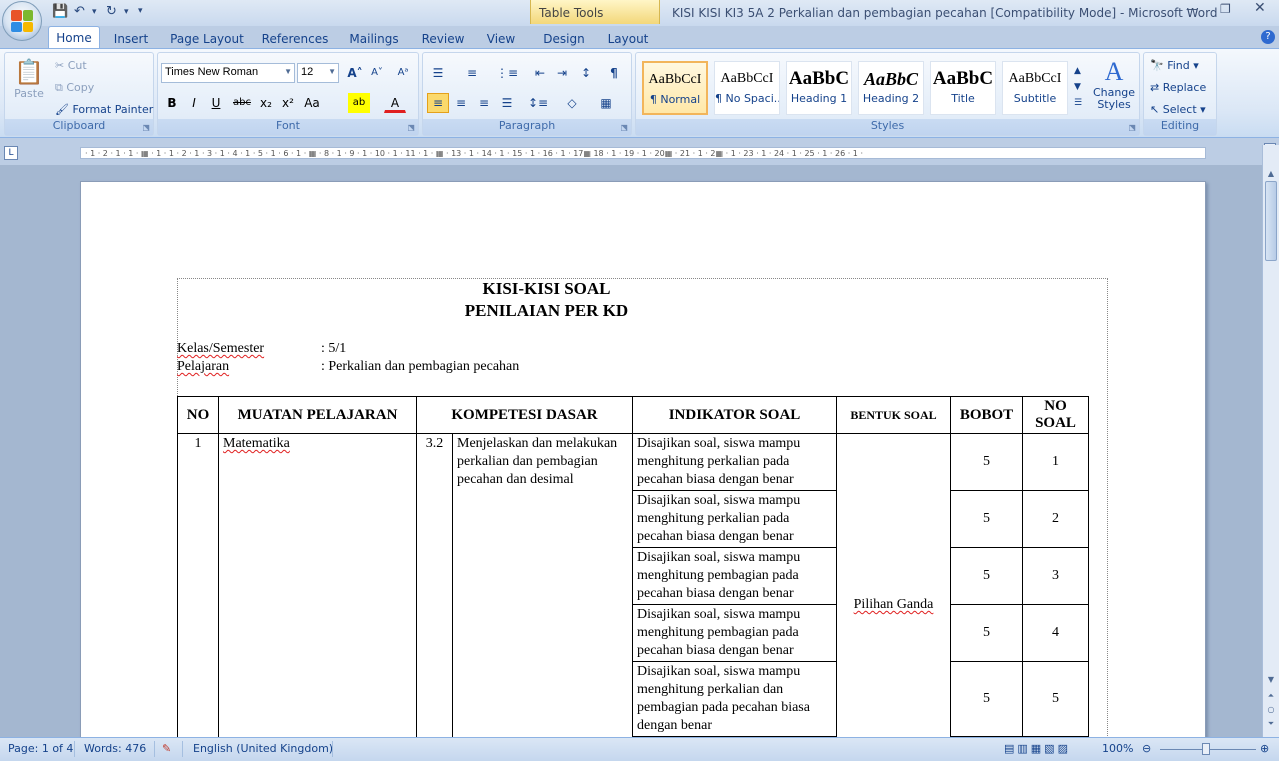 This screenshot has width=1279, height=761. I want to click on bullets-icon: ☰, so click(438, 73).